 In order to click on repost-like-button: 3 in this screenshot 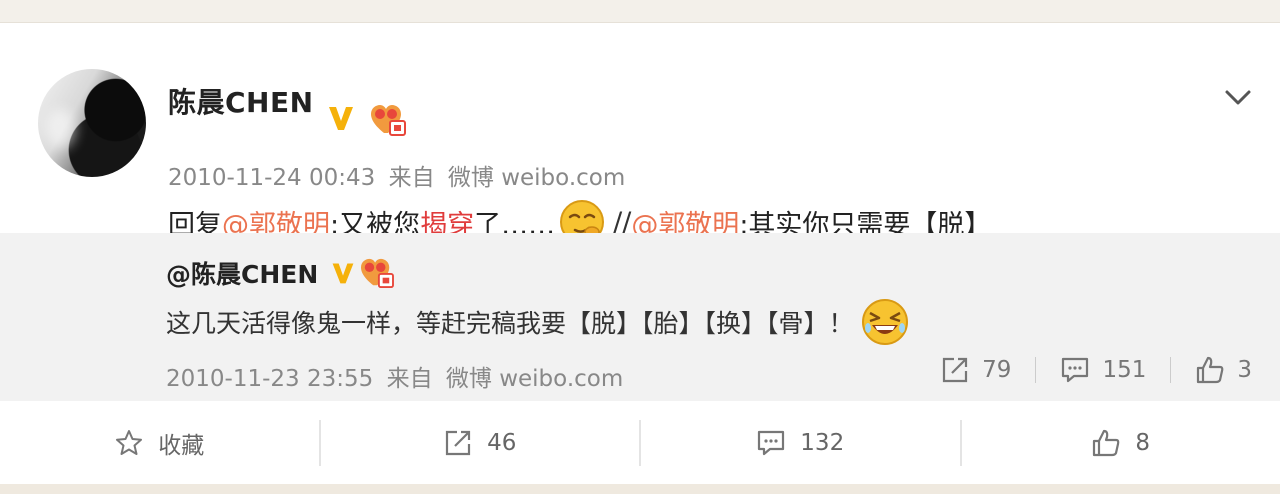, I will do `click(1223, 370)`.